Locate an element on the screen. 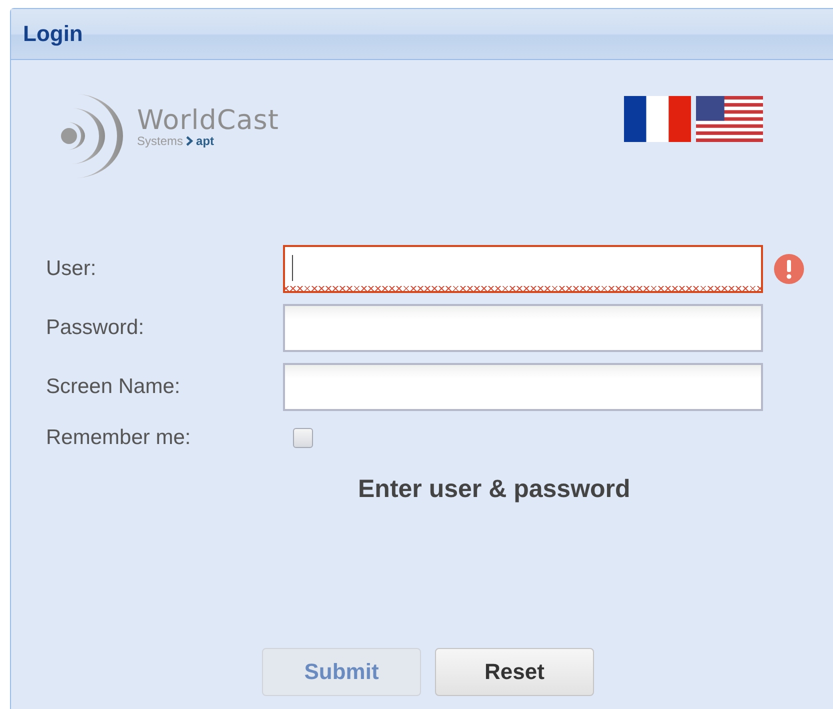 The width and height of the screenshot is (833, 709). product-name: apt is located at coordinates (205, 141).